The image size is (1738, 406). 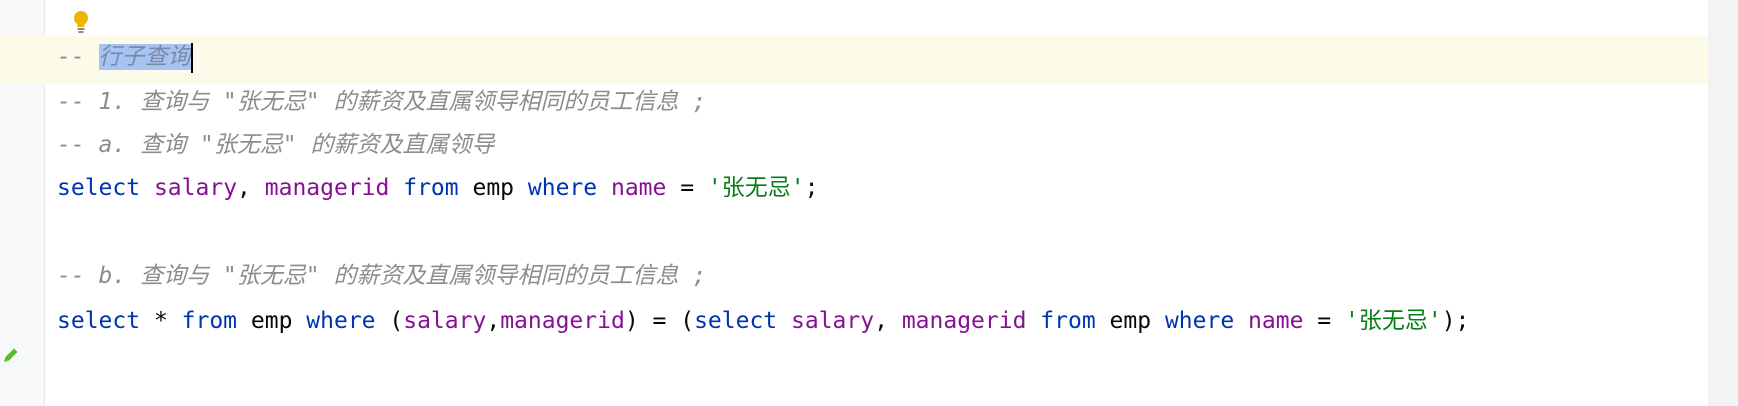 I want to click on paren: (, so click(x=389, y=321).